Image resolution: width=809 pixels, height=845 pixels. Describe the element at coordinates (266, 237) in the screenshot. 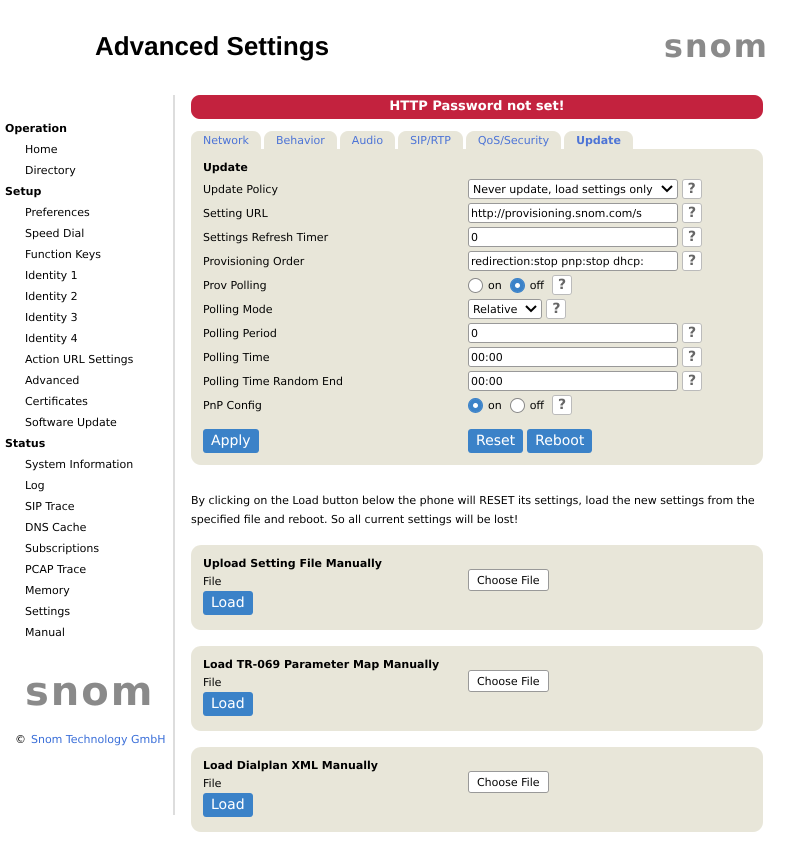

I see `field-label: Settings Refresh Timer` at that location.